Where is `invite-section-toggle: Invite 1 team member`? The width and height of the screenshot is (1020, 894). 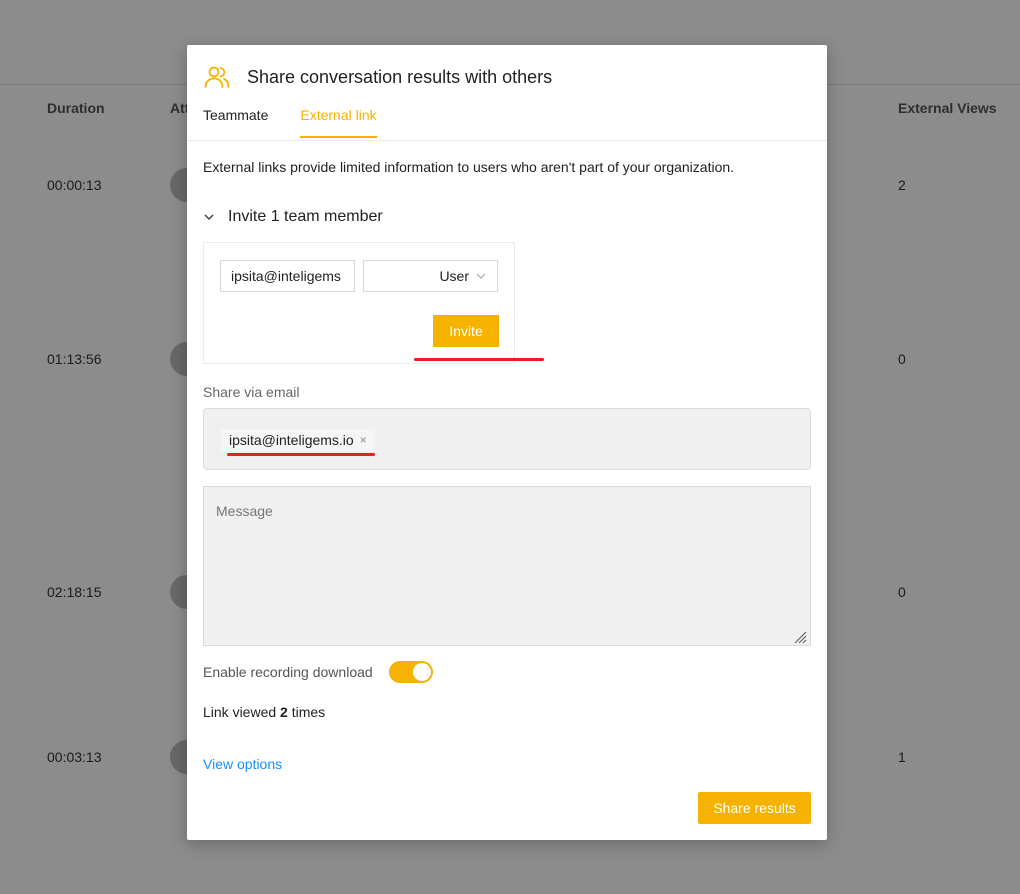
invite-section-toggle: Invite 1 team member is located at coordinates (293, 217).